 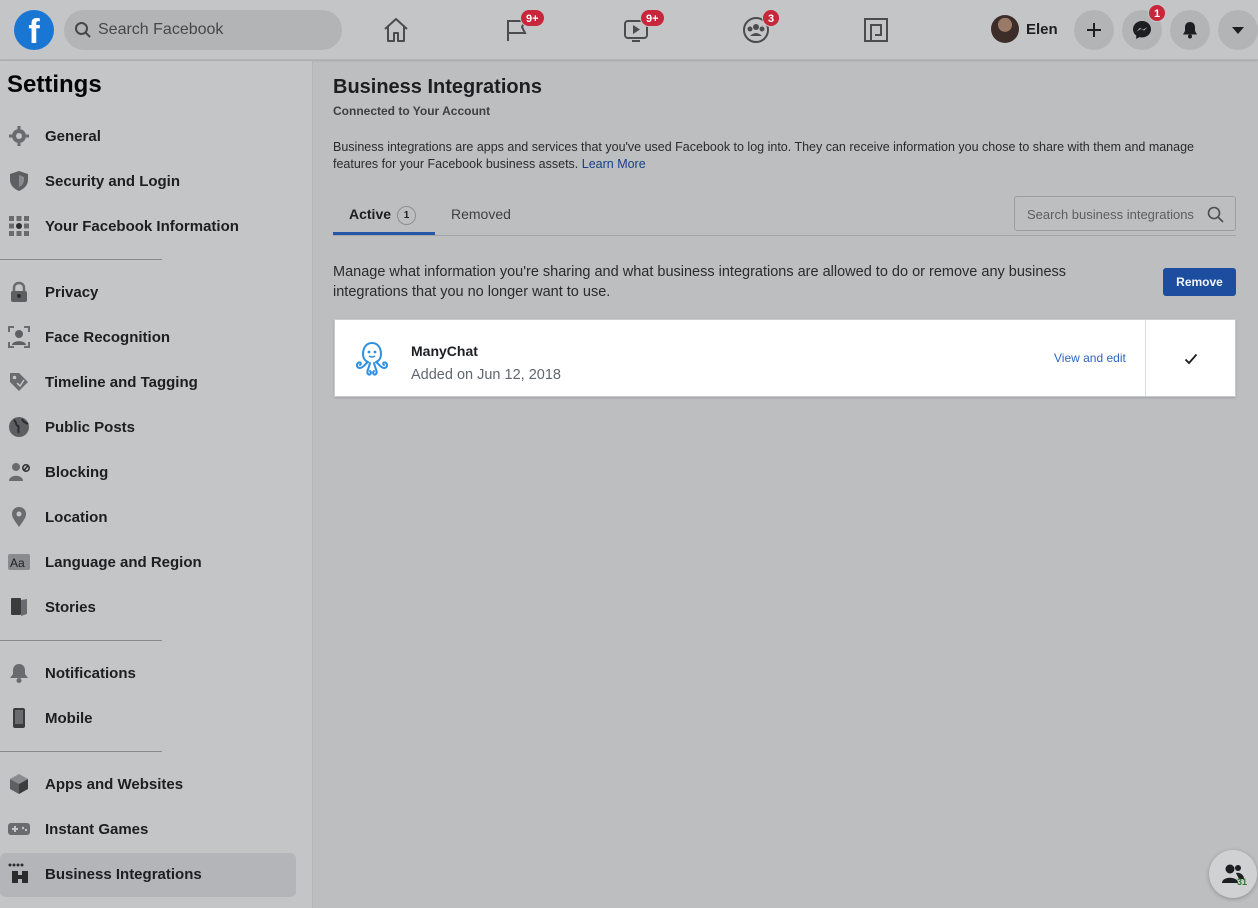 I want to click on messenger-icon, so click(x=1142, y=30).